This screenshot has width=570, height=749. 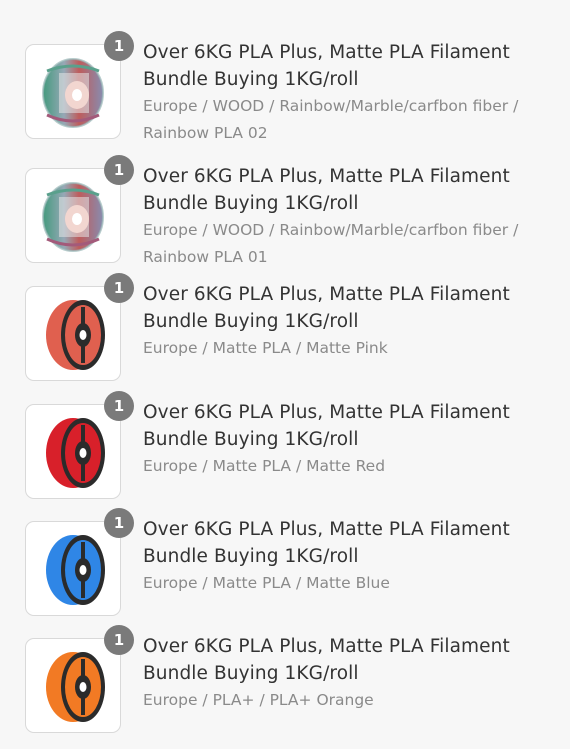 What do you see at coordinates (265, 348) in the screenshot?
I see `variant-options: Europe / Matte PLA / Matte Pink` at bounding box center [265, 348].